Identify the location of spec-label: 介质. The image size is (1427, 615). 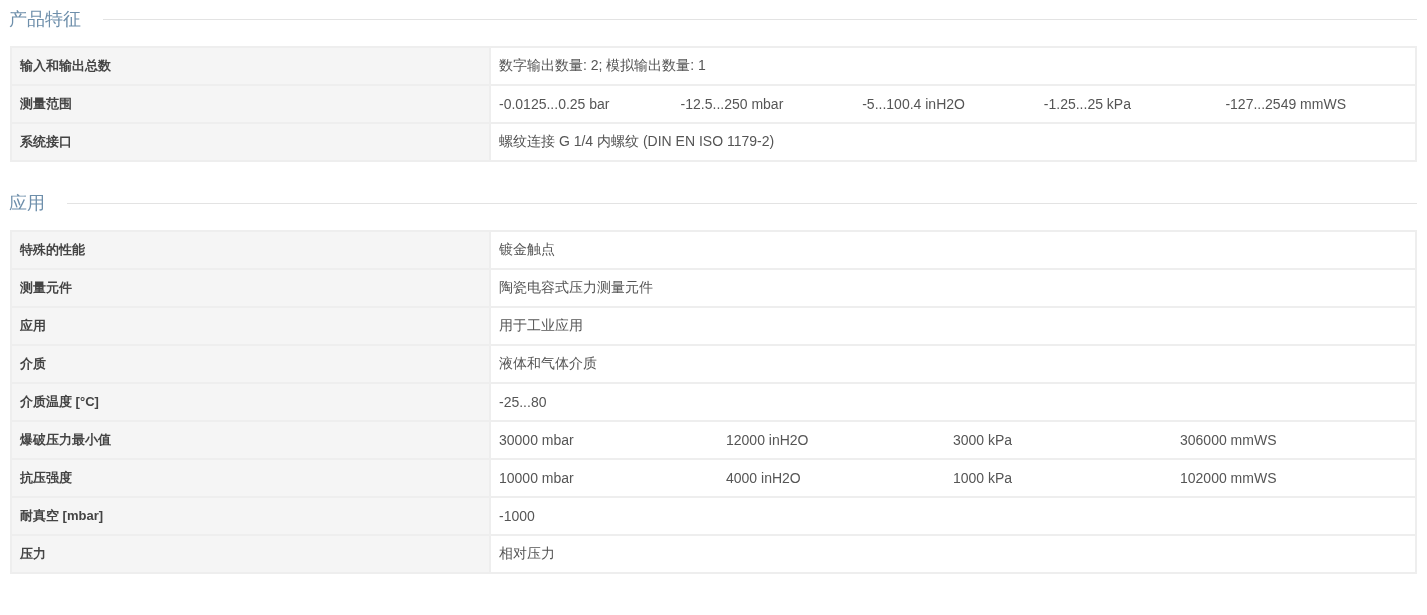
(250, 364).